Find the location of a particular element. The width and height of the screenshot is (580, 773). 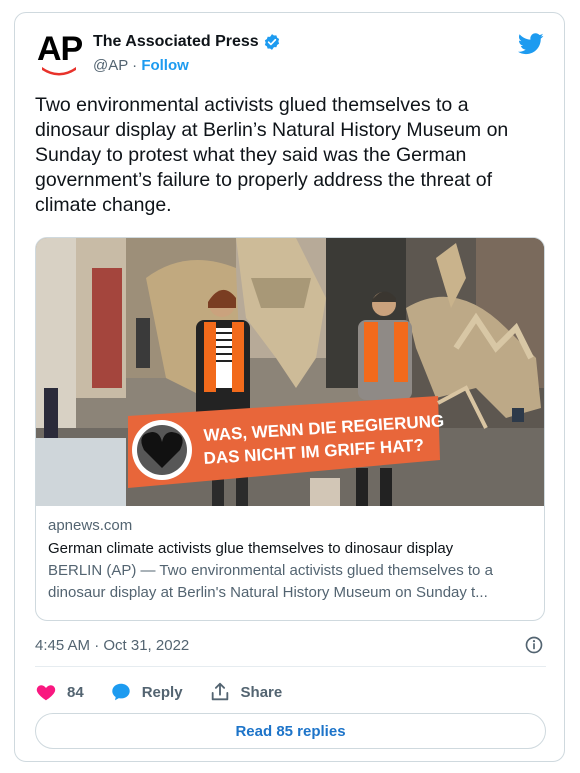

timestamp: 4:45 AM · Oct 31, 2022 is located at coordinates (112, 645).